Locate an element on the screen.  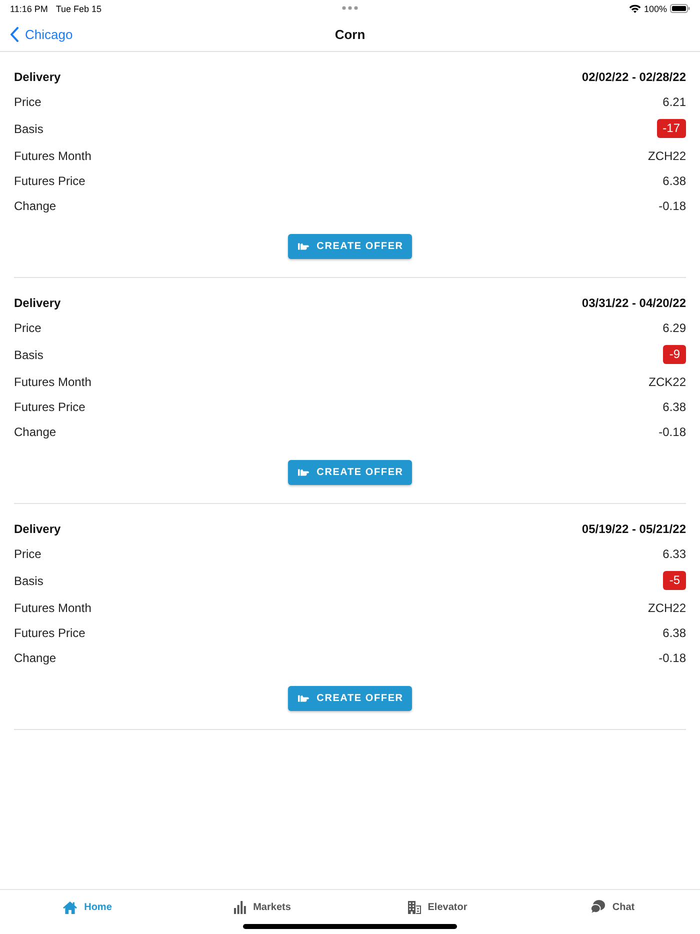
tab-item: Chat is located at coordinates (612, 907).